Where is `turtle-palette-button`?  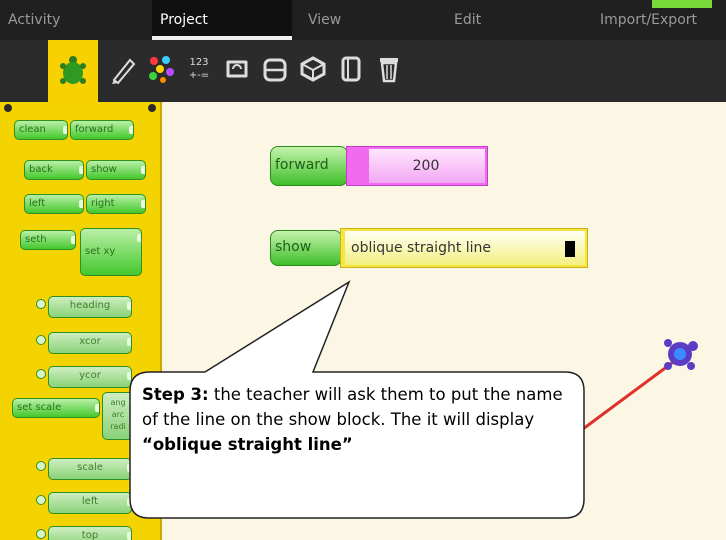
turtle-palette-button is located at coordinates (73, 71).